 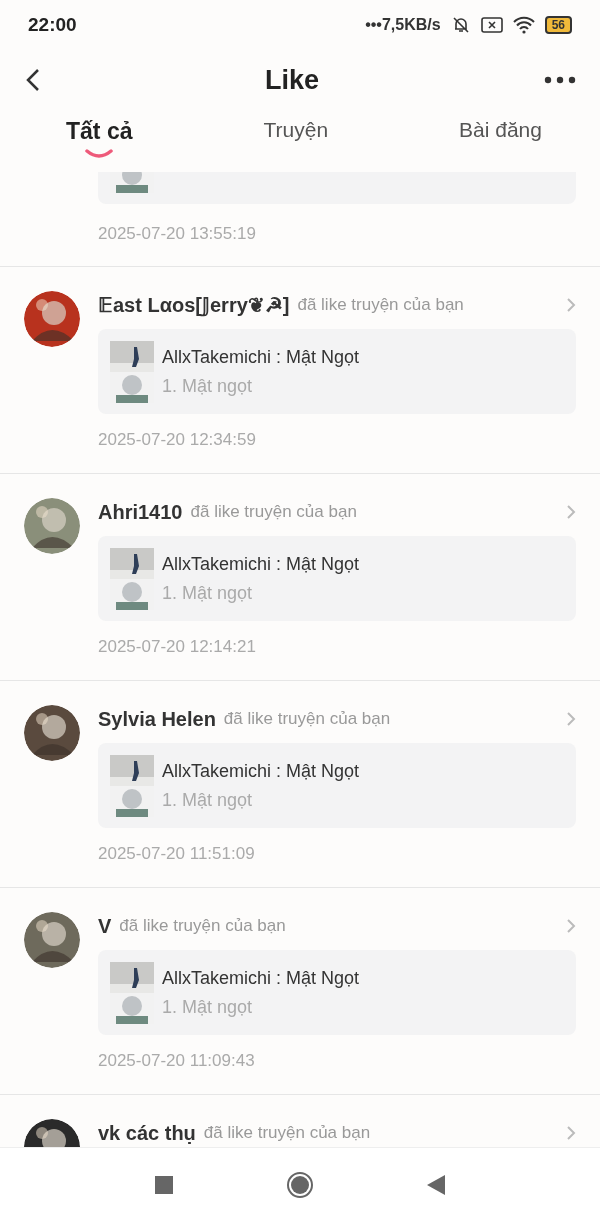 What do you see at coordinates (296, 133) in the screenshot?
I see `tab: Truyện` at bounding box center [296, 133].